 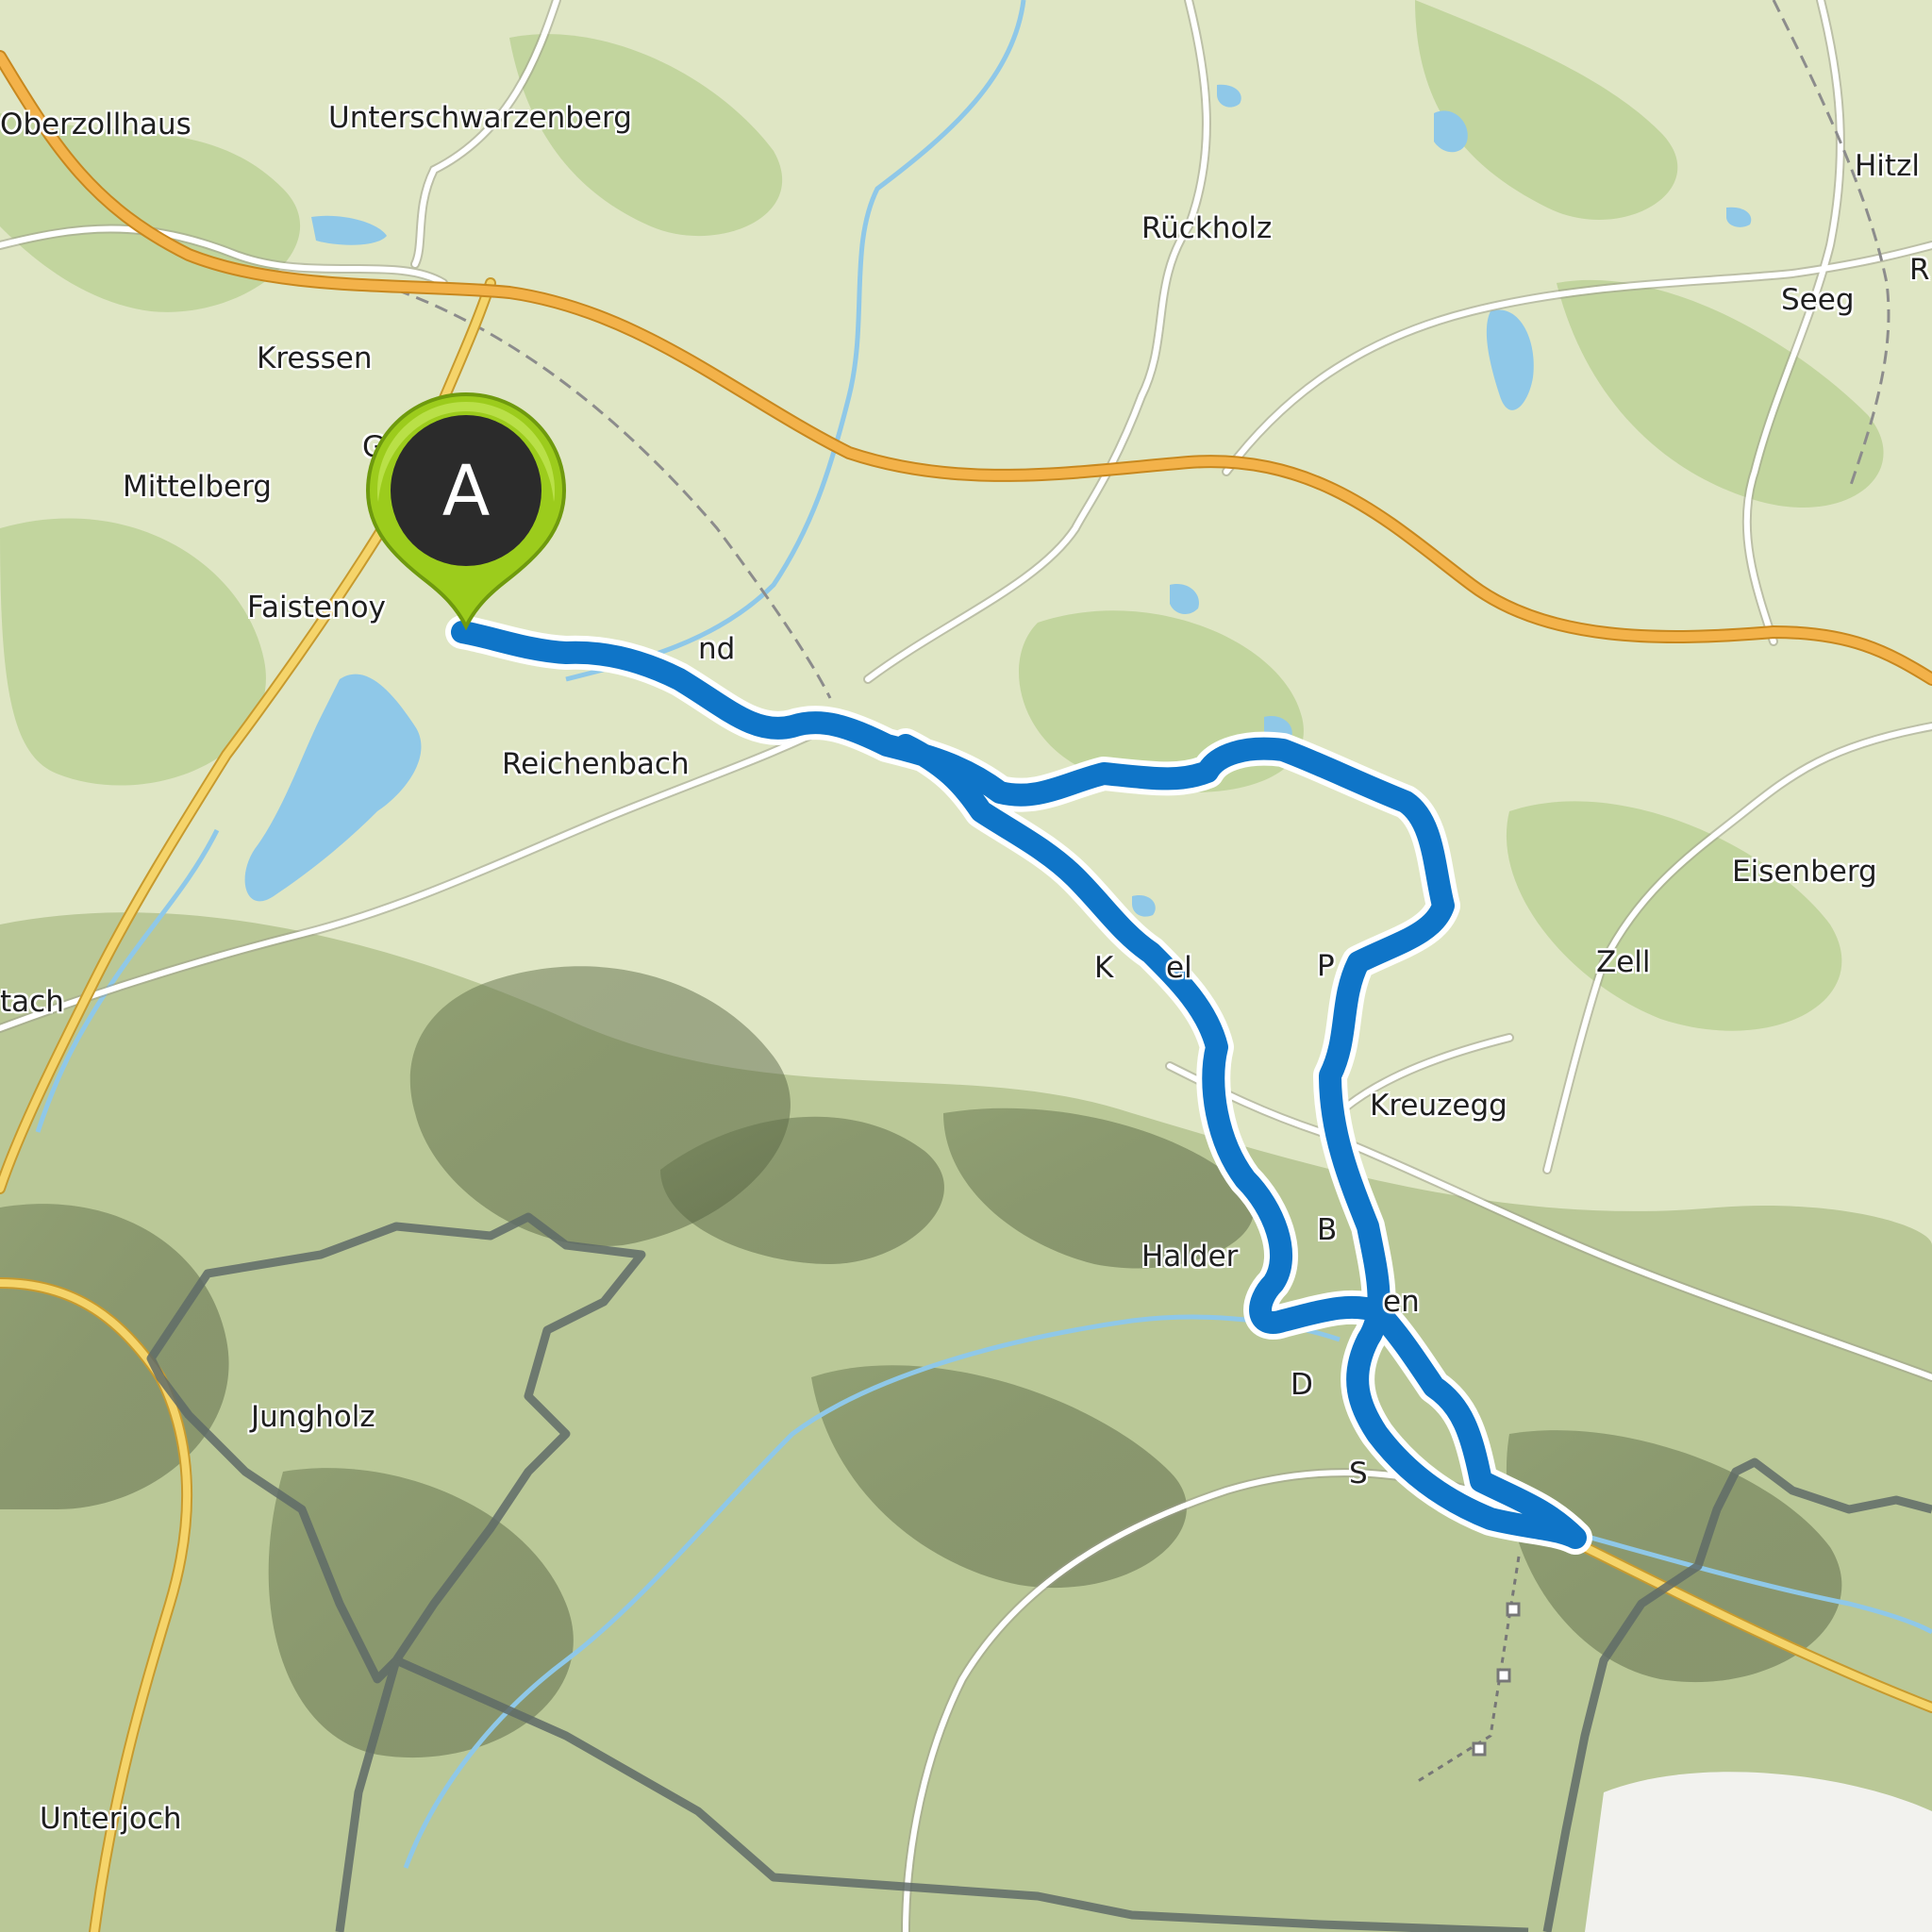 What do you see at coordinates (467, 491) in the screenshot?
I see `start-marker-letter: A` at bounding box center [467, 491].